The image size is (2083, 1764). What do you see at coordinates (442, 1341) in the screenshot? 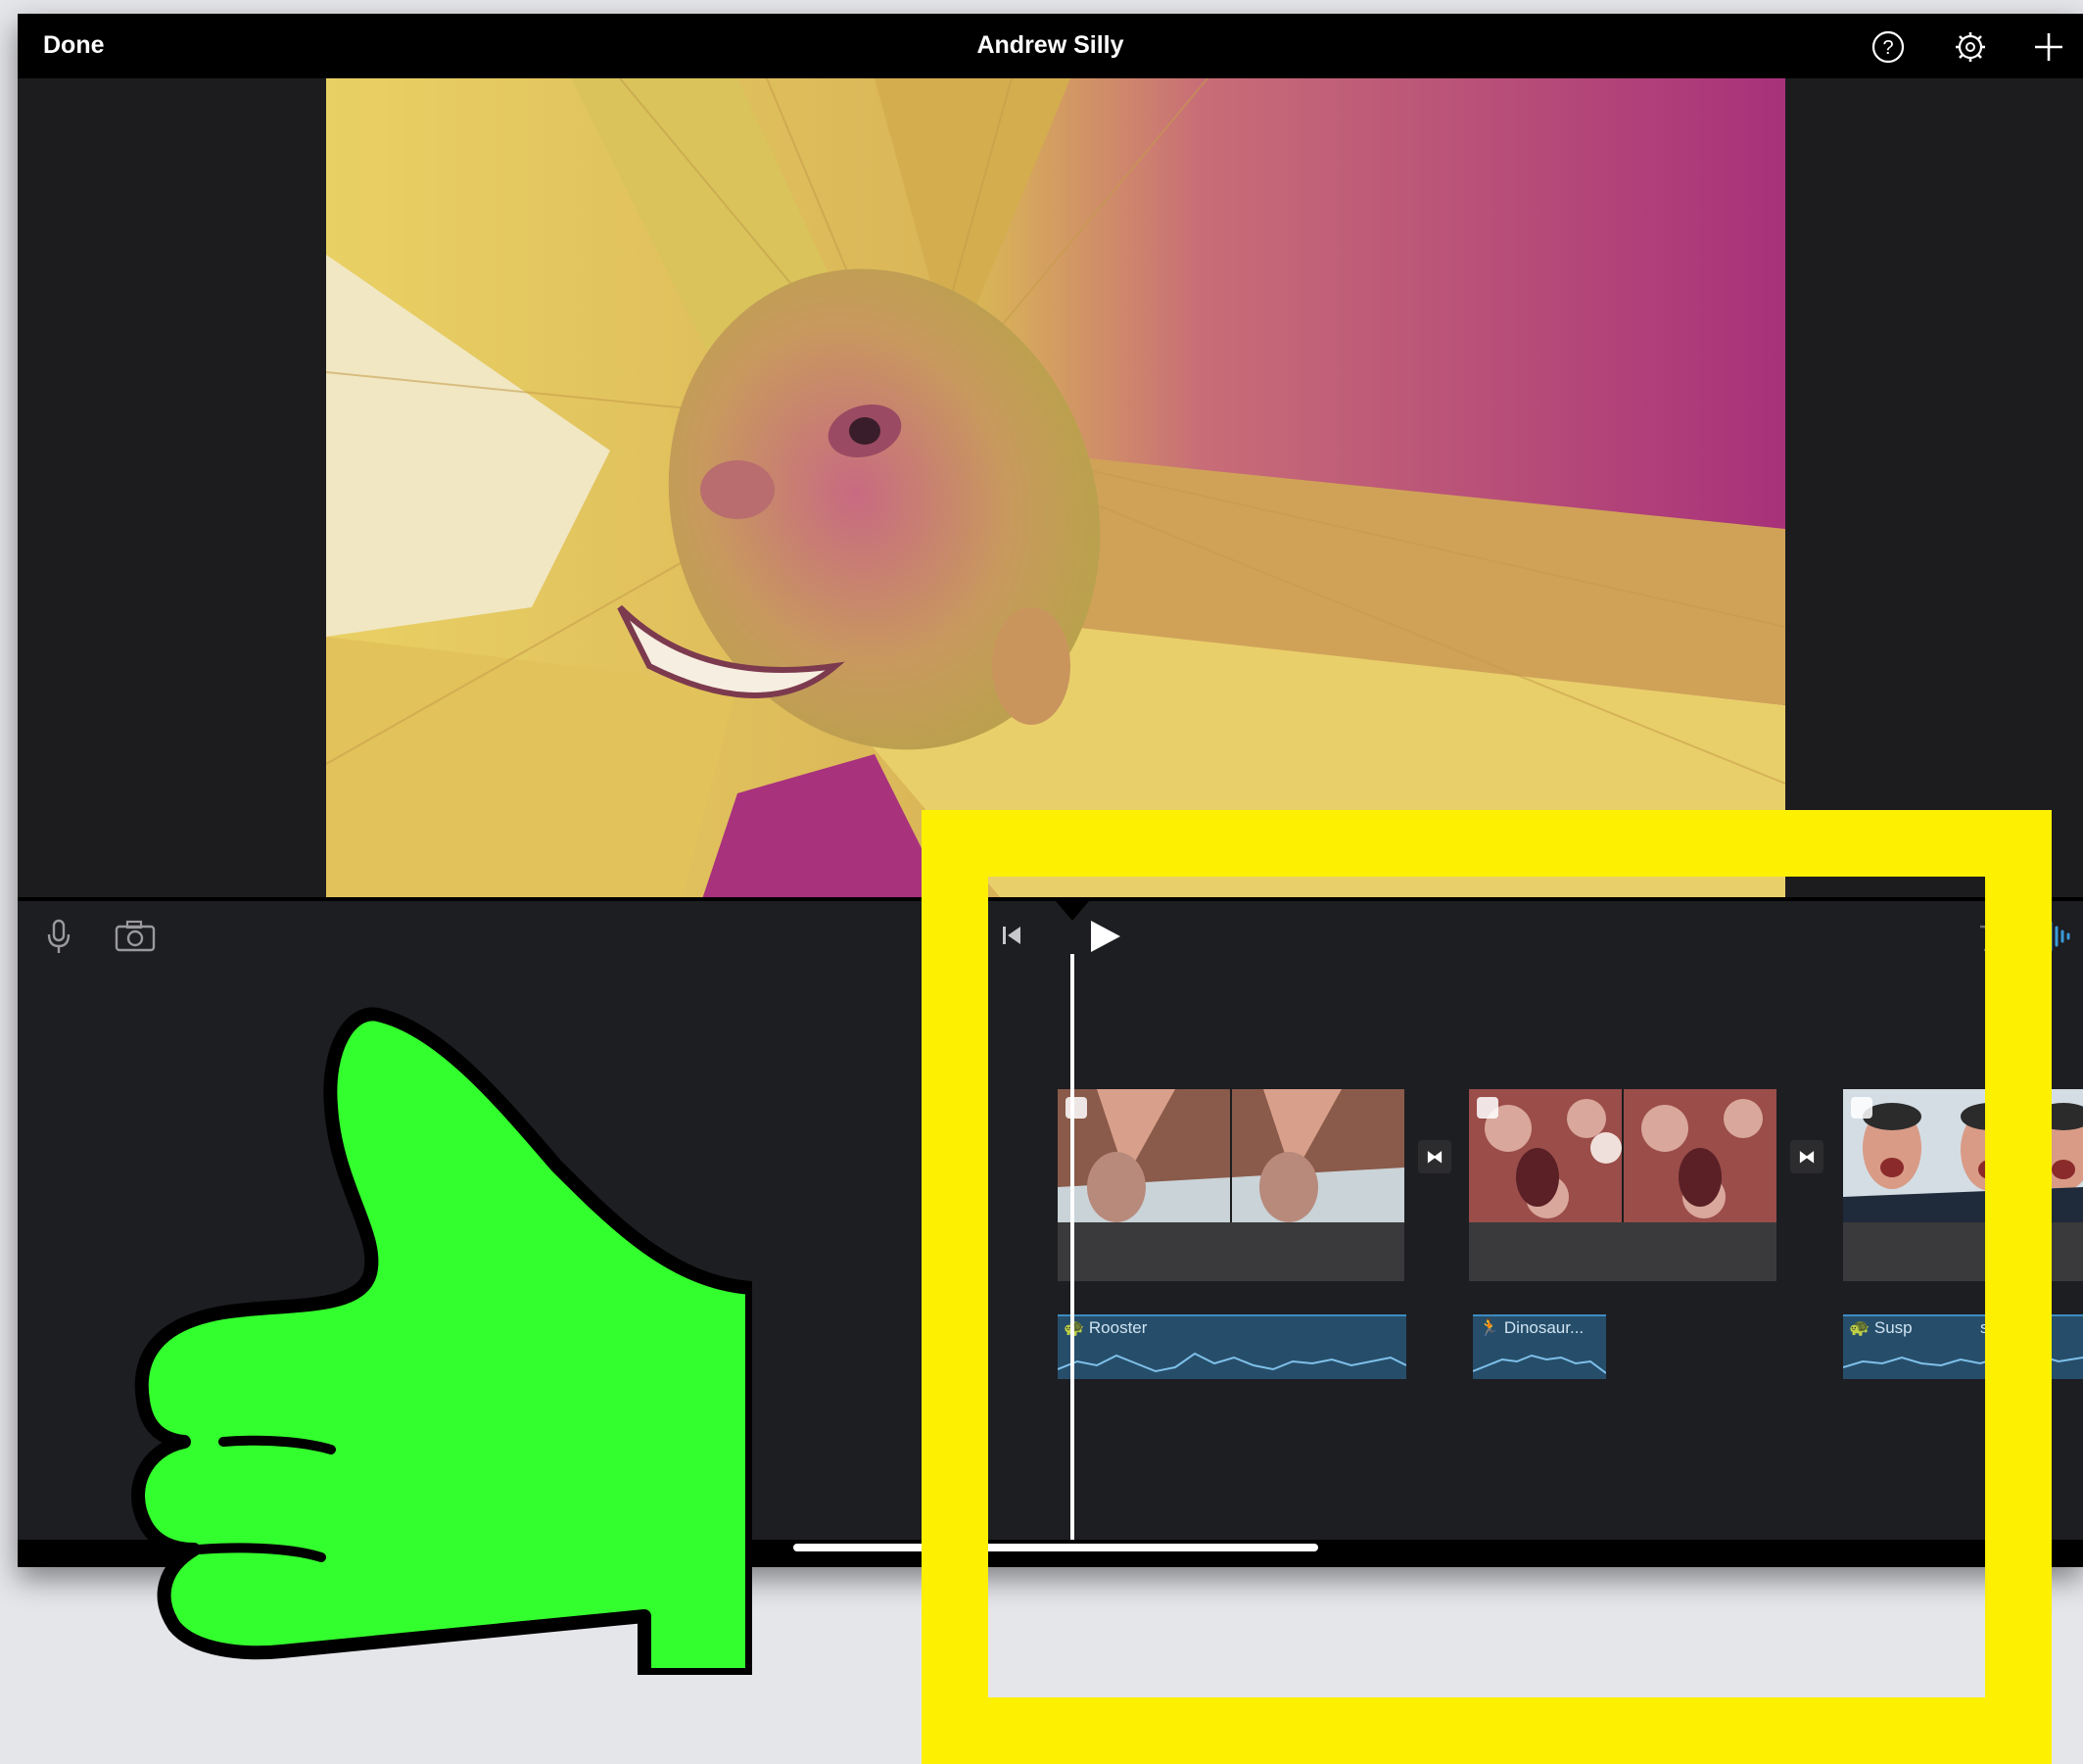
I see `thumbs-up-icon` at bounding box center [442, 1341].